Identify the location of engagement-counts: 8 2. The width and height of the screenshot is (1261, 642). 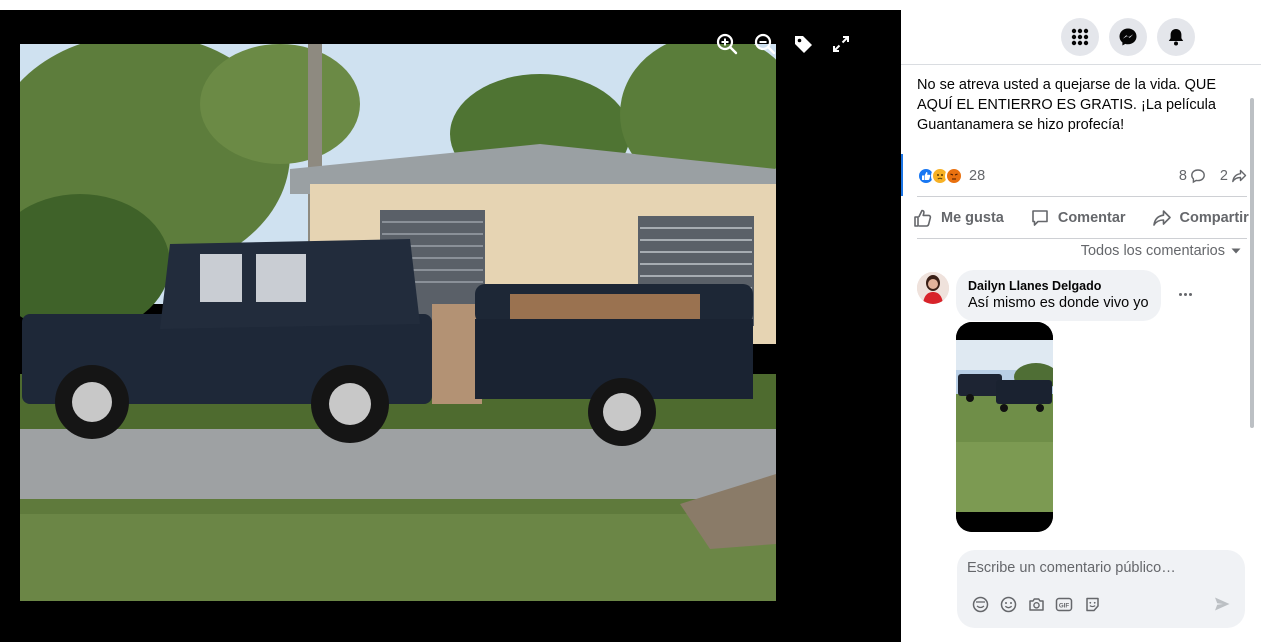
(1213, 176).